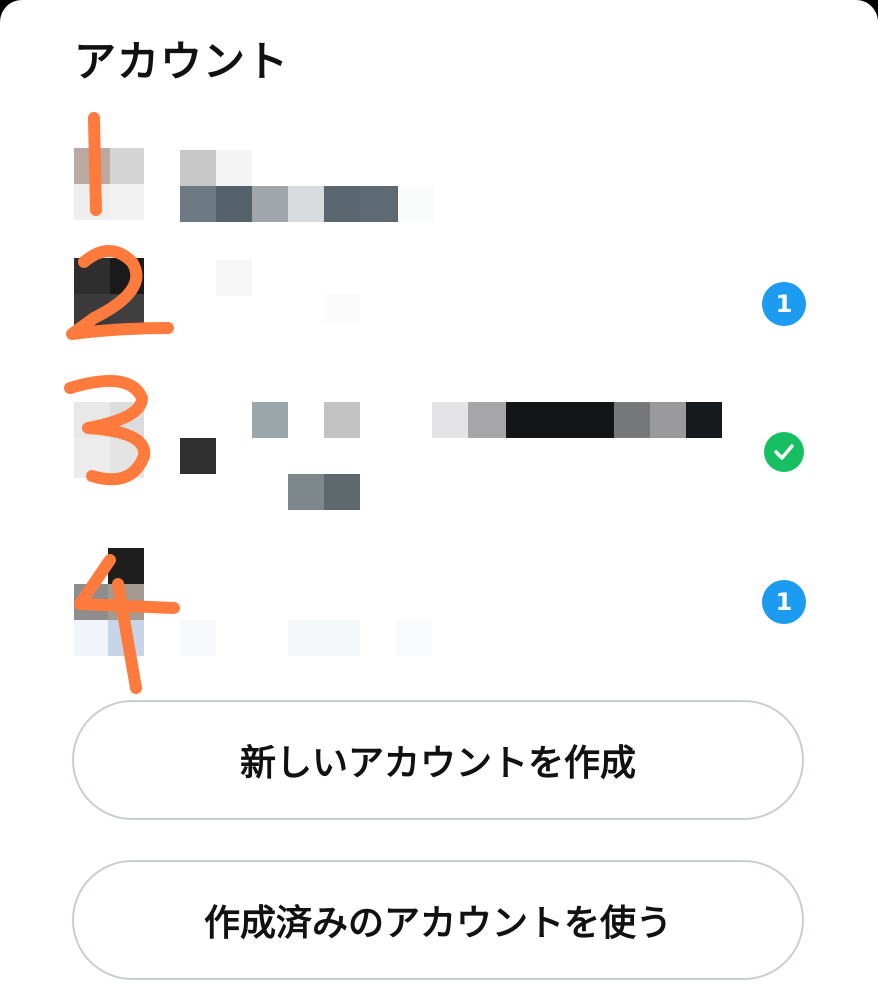 The height and width of the screenshot is (999, 878). I want to click on create-new-account-button: 新しいアカウントを作成, so click(438, 760).